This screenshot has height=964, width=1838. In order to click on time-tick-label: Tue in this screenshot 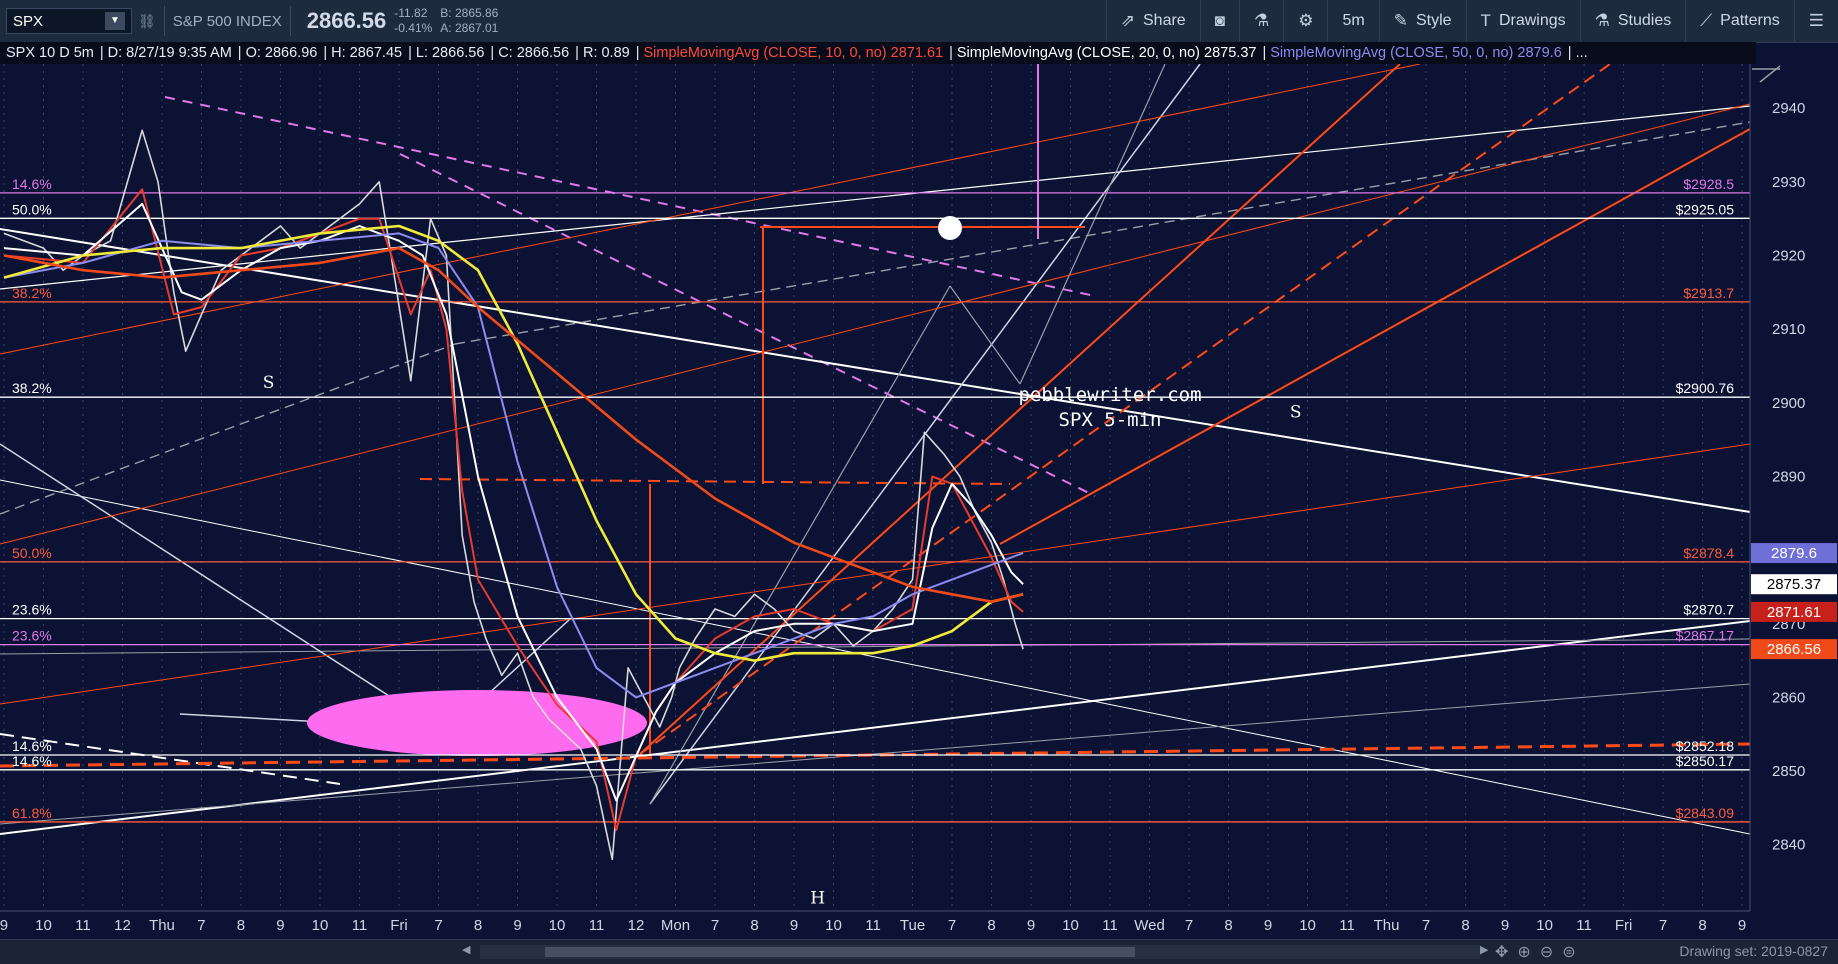, I will do `click(912, 925)`.